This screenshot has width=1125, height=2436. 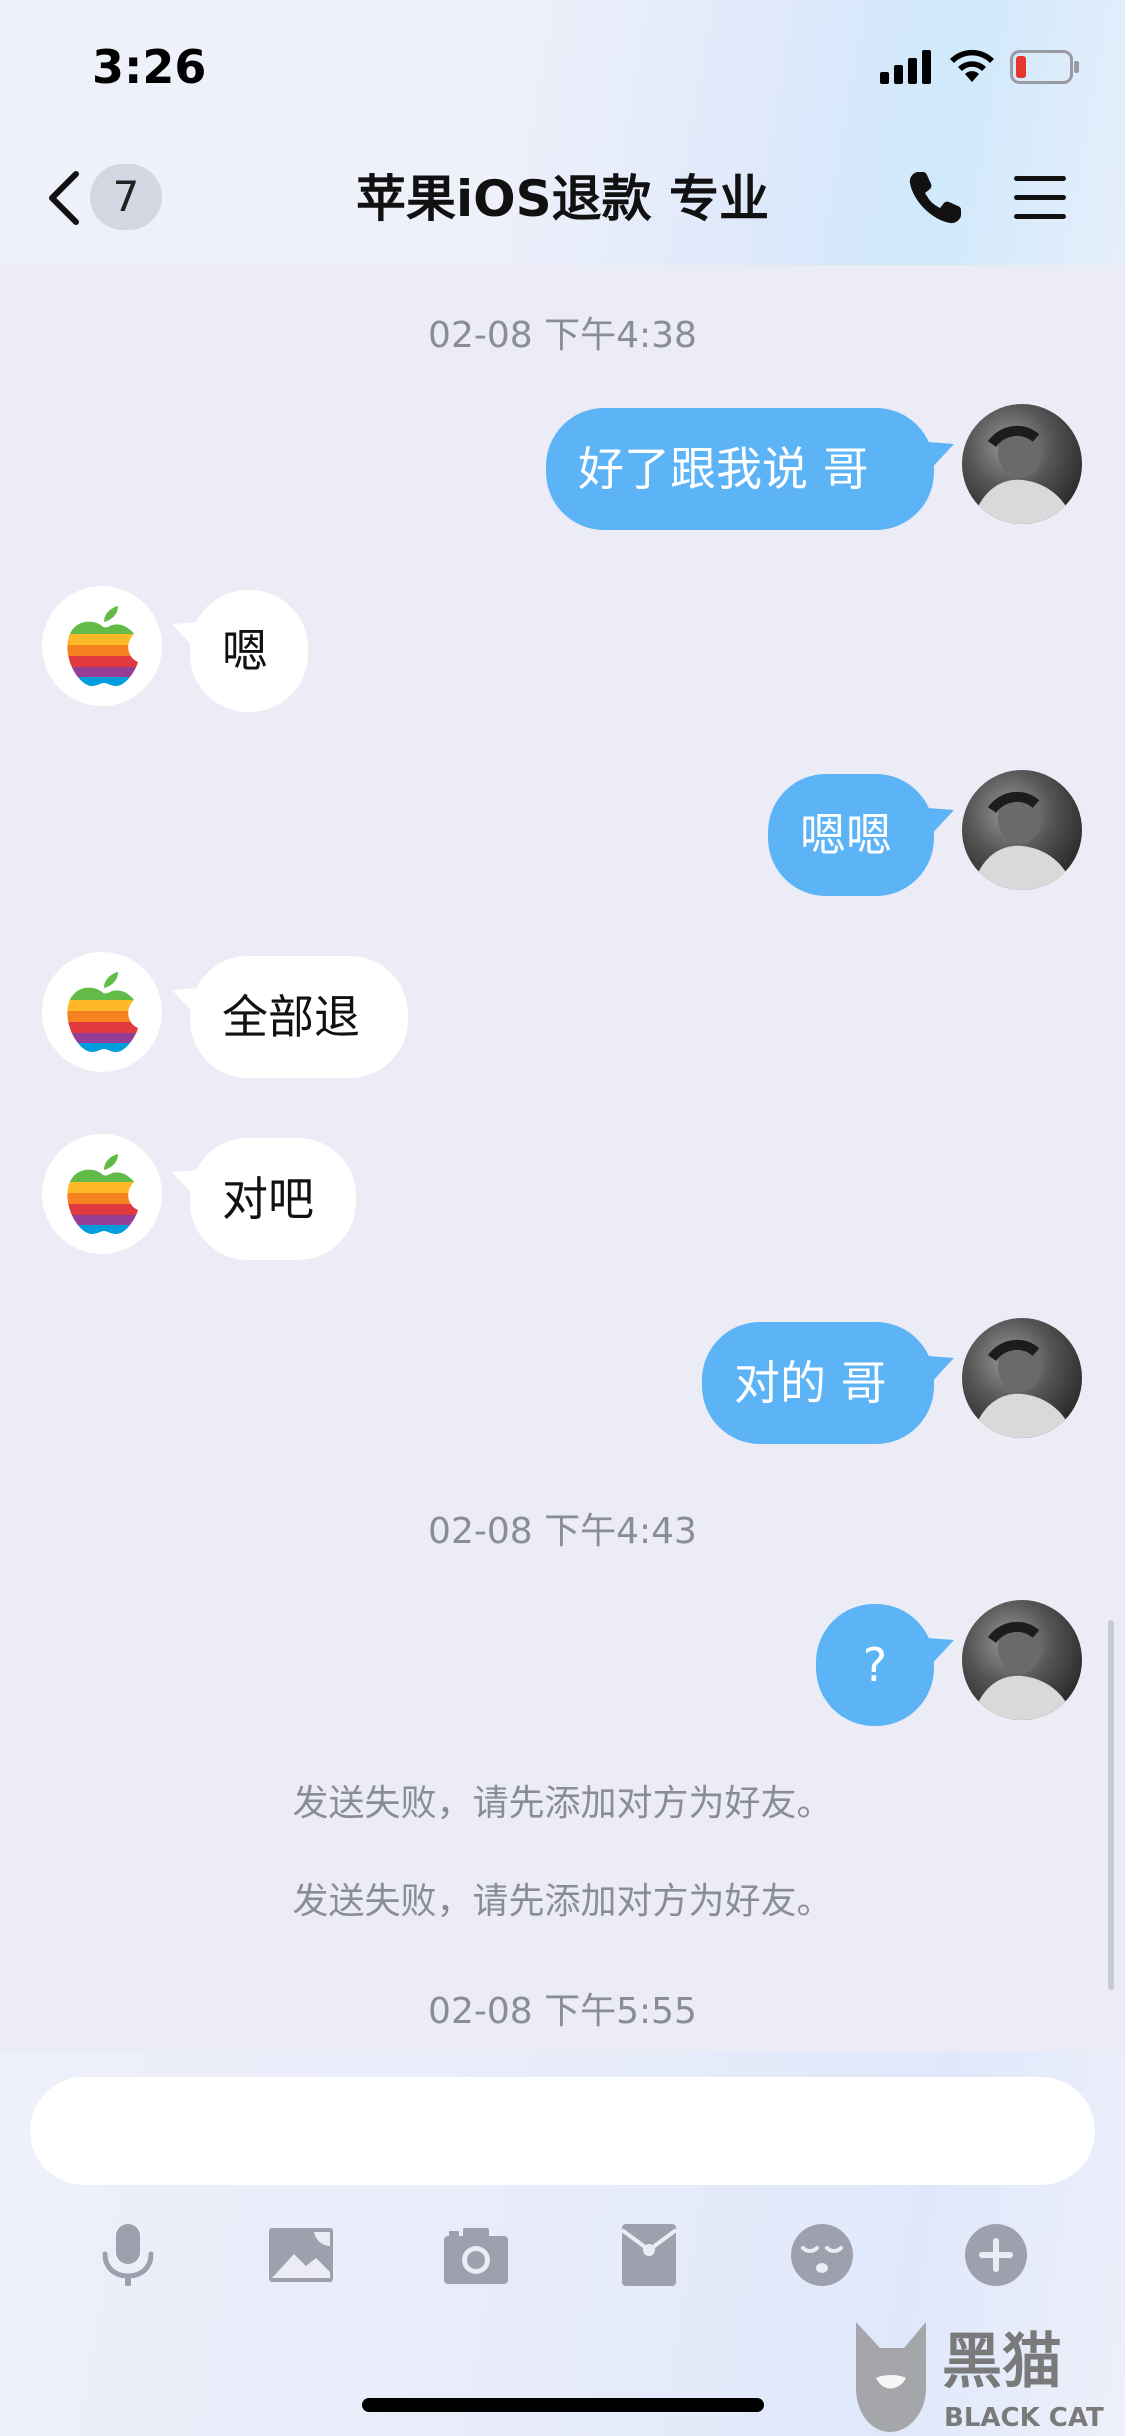 What do you see at coordinates (149, 67) in the screenshot?
I see `status-time: 3:26` at bounding box center [149, 67].